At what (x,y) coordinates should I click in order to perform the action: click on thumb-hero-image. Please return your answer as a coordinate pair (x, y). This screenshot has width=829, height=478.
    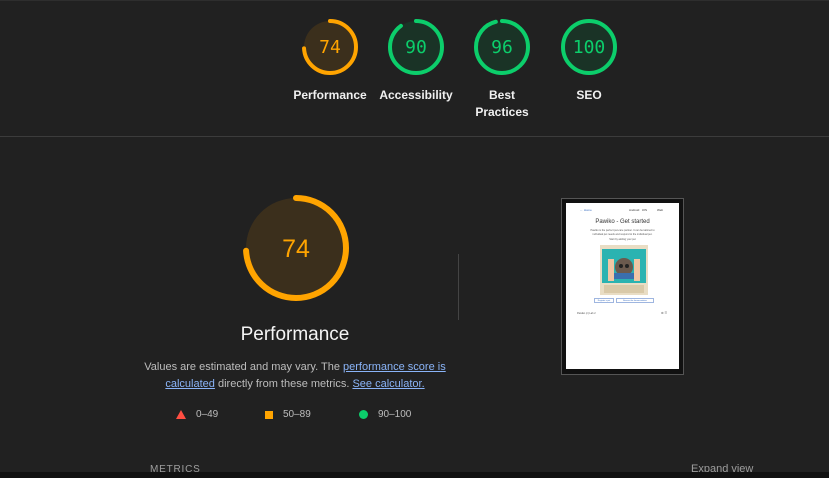
    Looking at the image, I should click on (624, 270).